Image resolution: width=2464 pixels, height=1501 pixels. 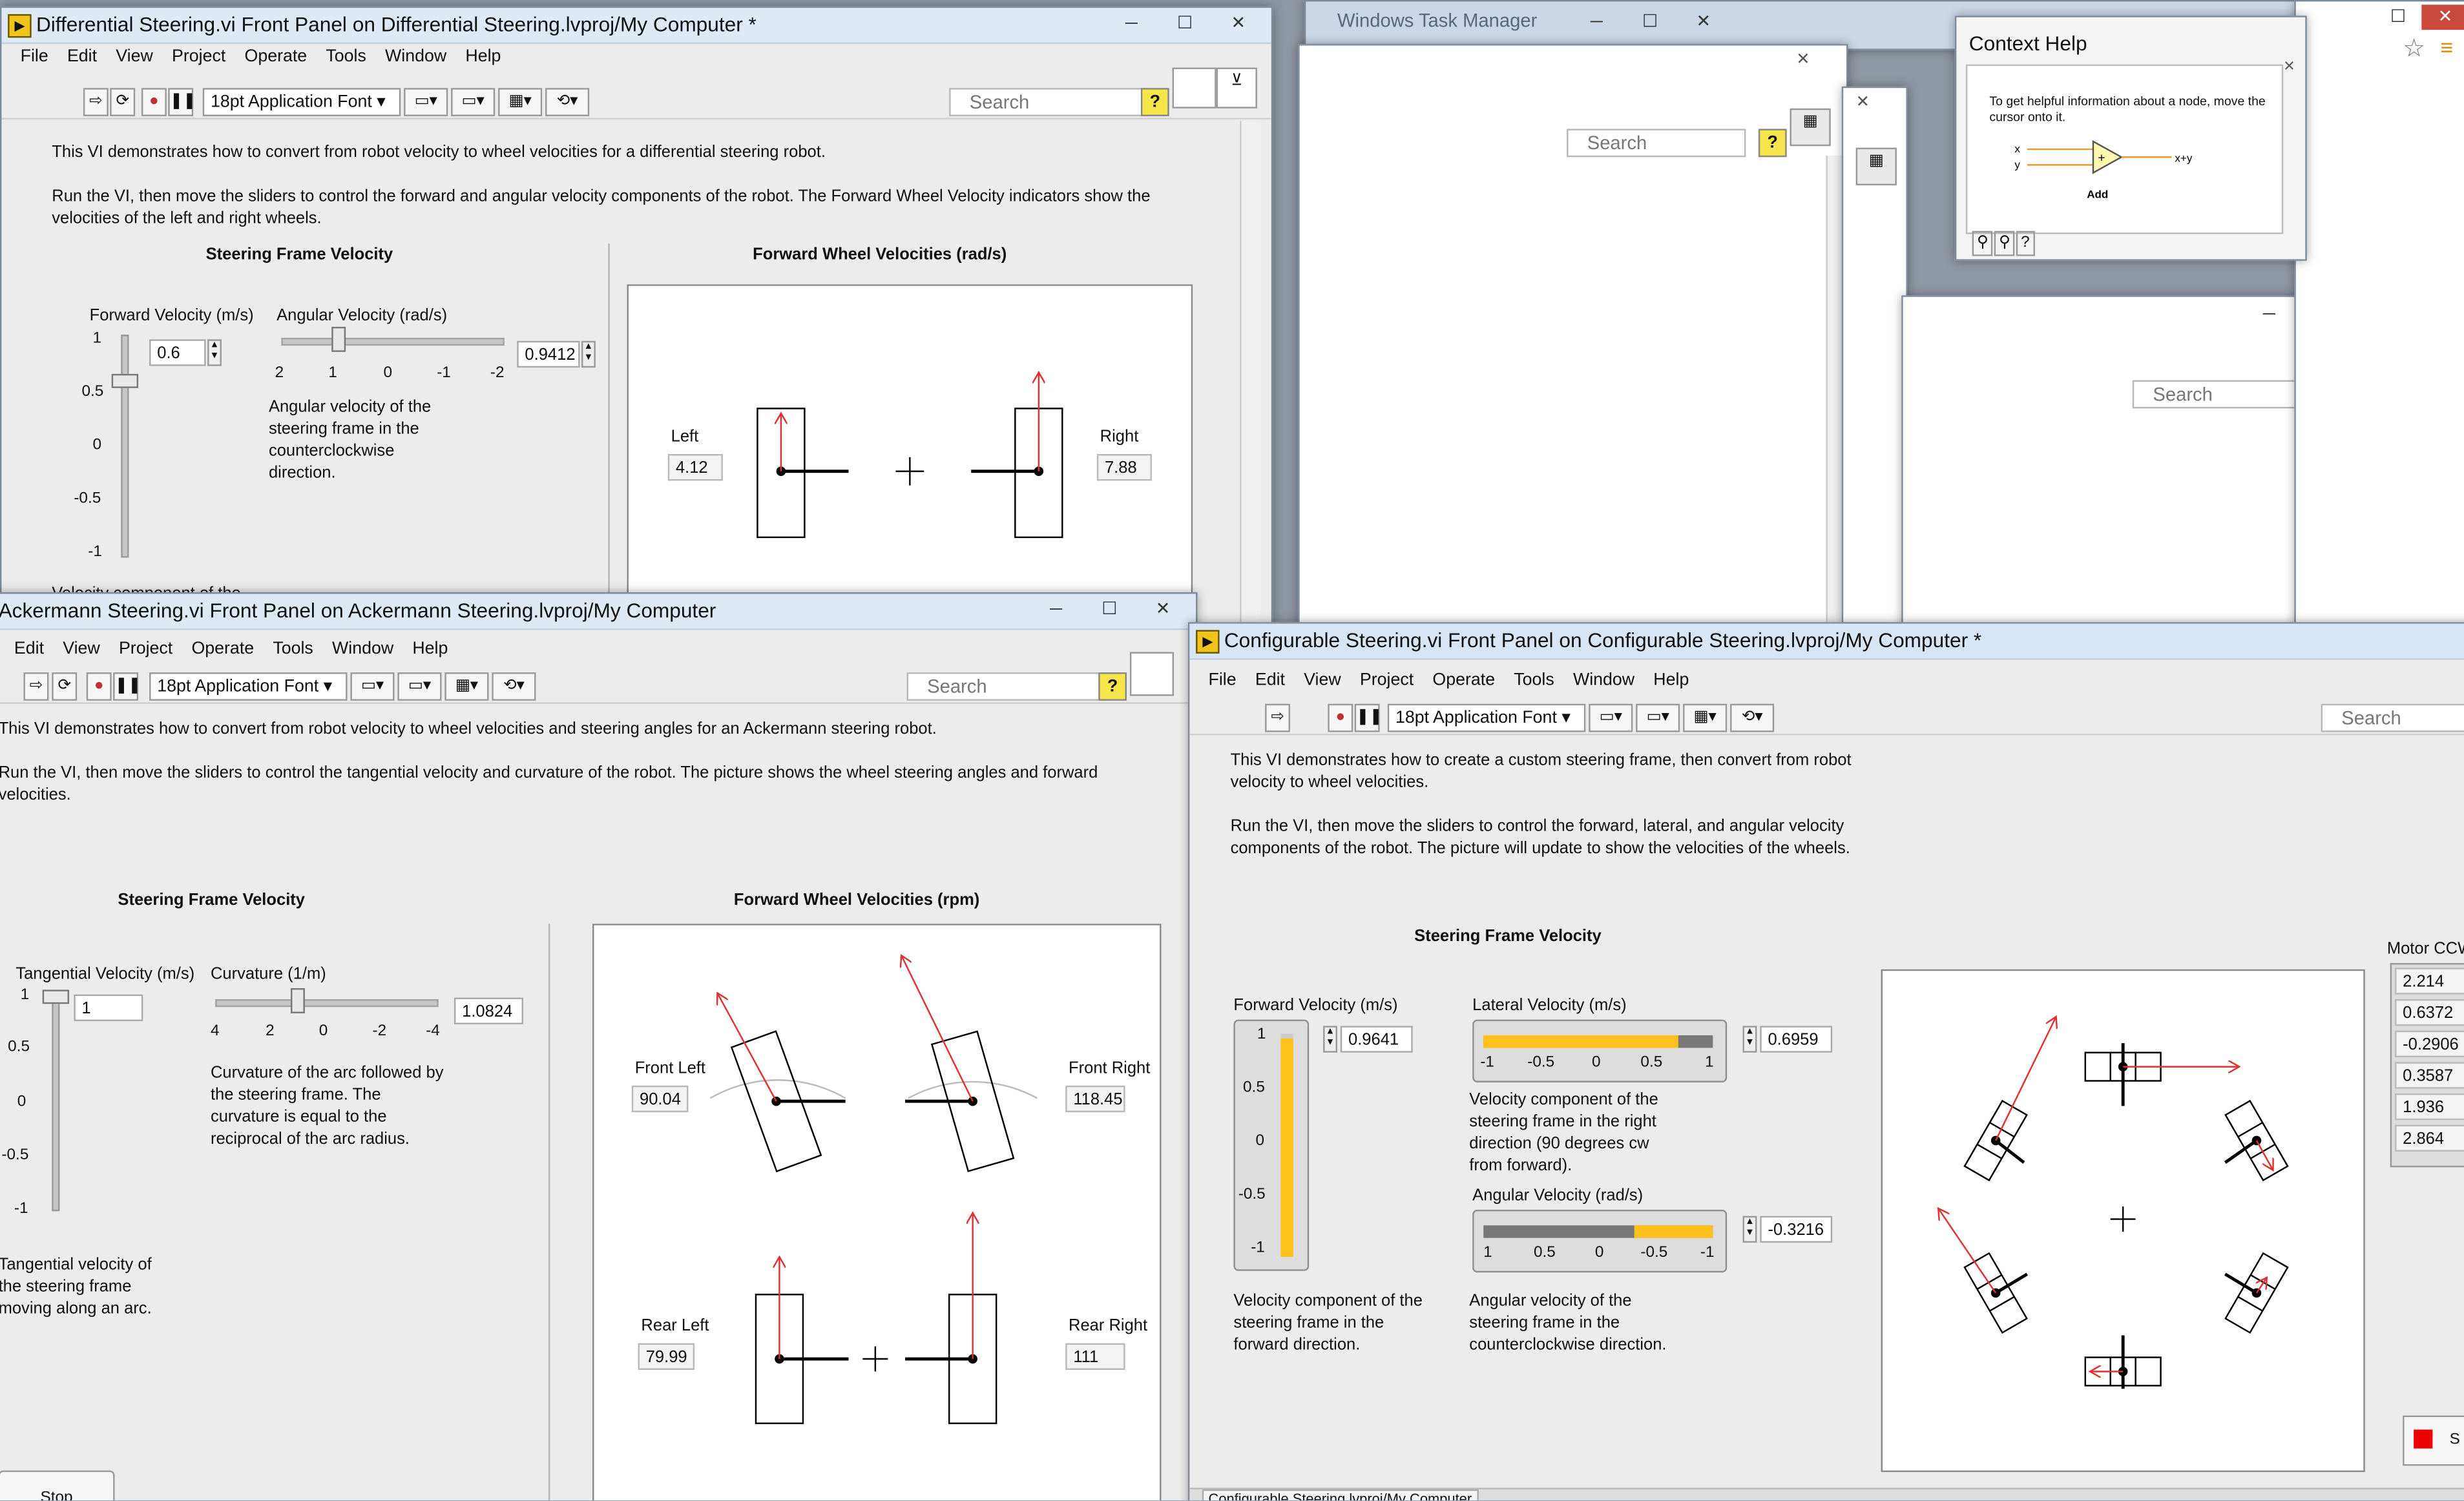 I want to click on curvature-slider-thumb, so click(x=297, y=1000).